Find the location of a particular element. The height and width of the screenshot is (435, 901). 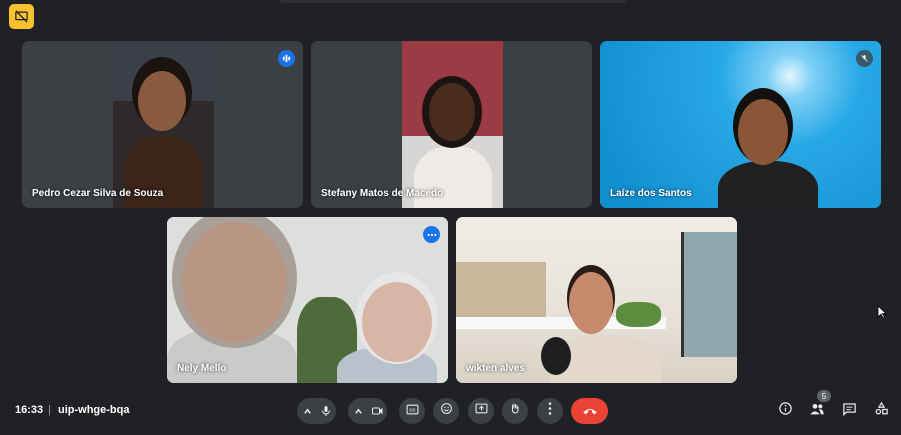

info-button is located at coordinates (785, 411).